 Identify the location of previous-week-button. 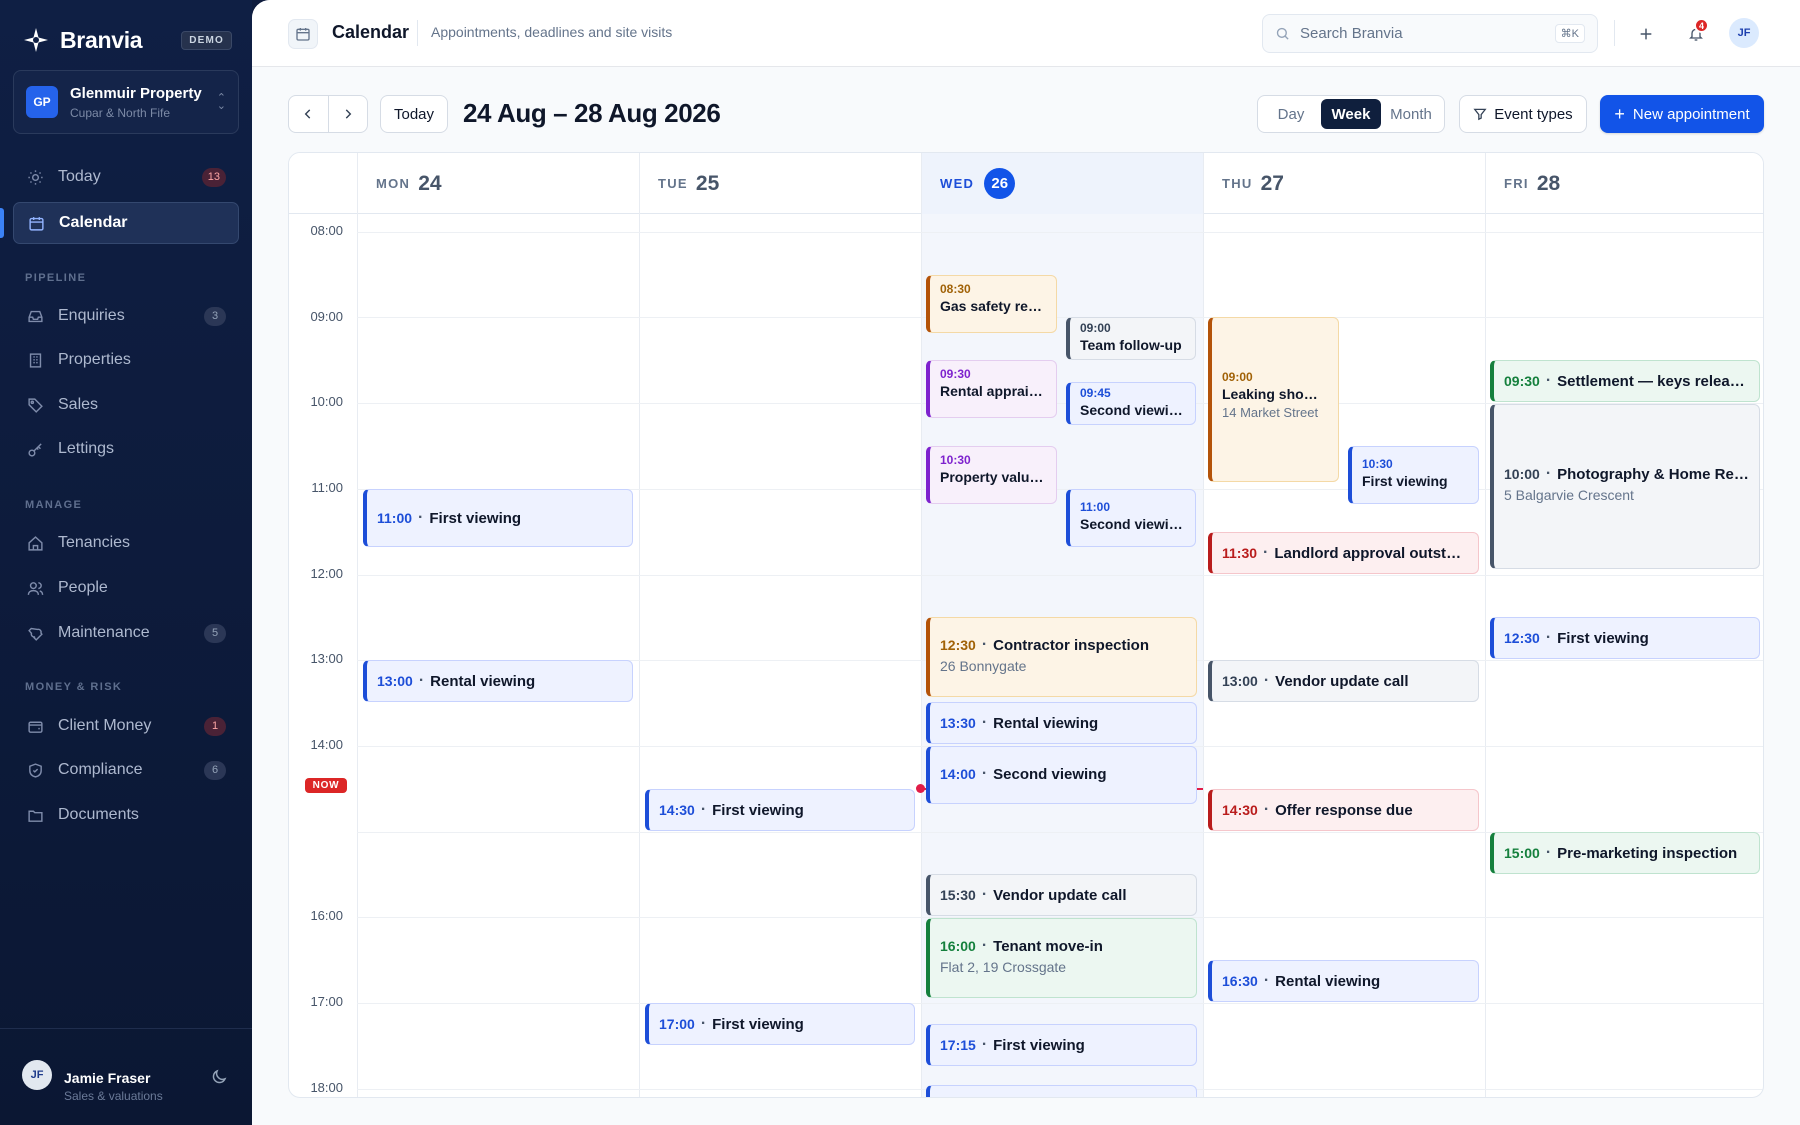
(308, 114).